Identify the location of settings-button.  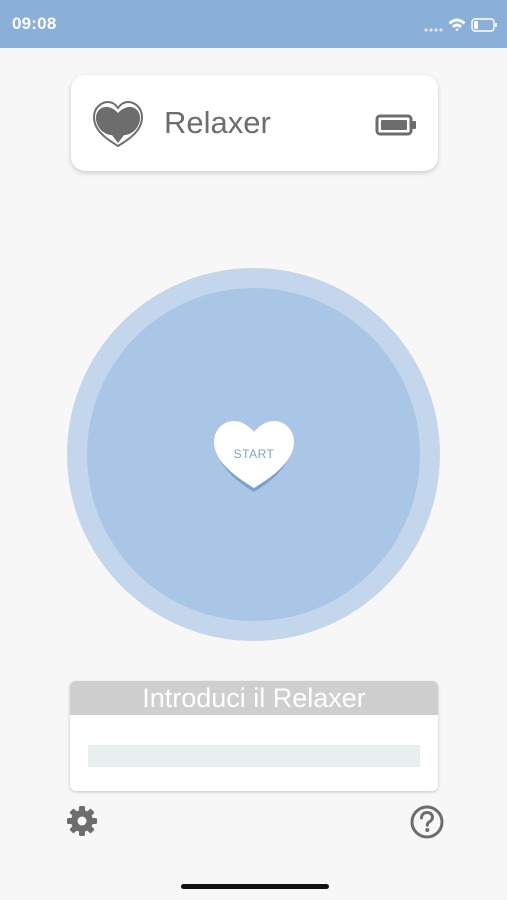
(82, 823).